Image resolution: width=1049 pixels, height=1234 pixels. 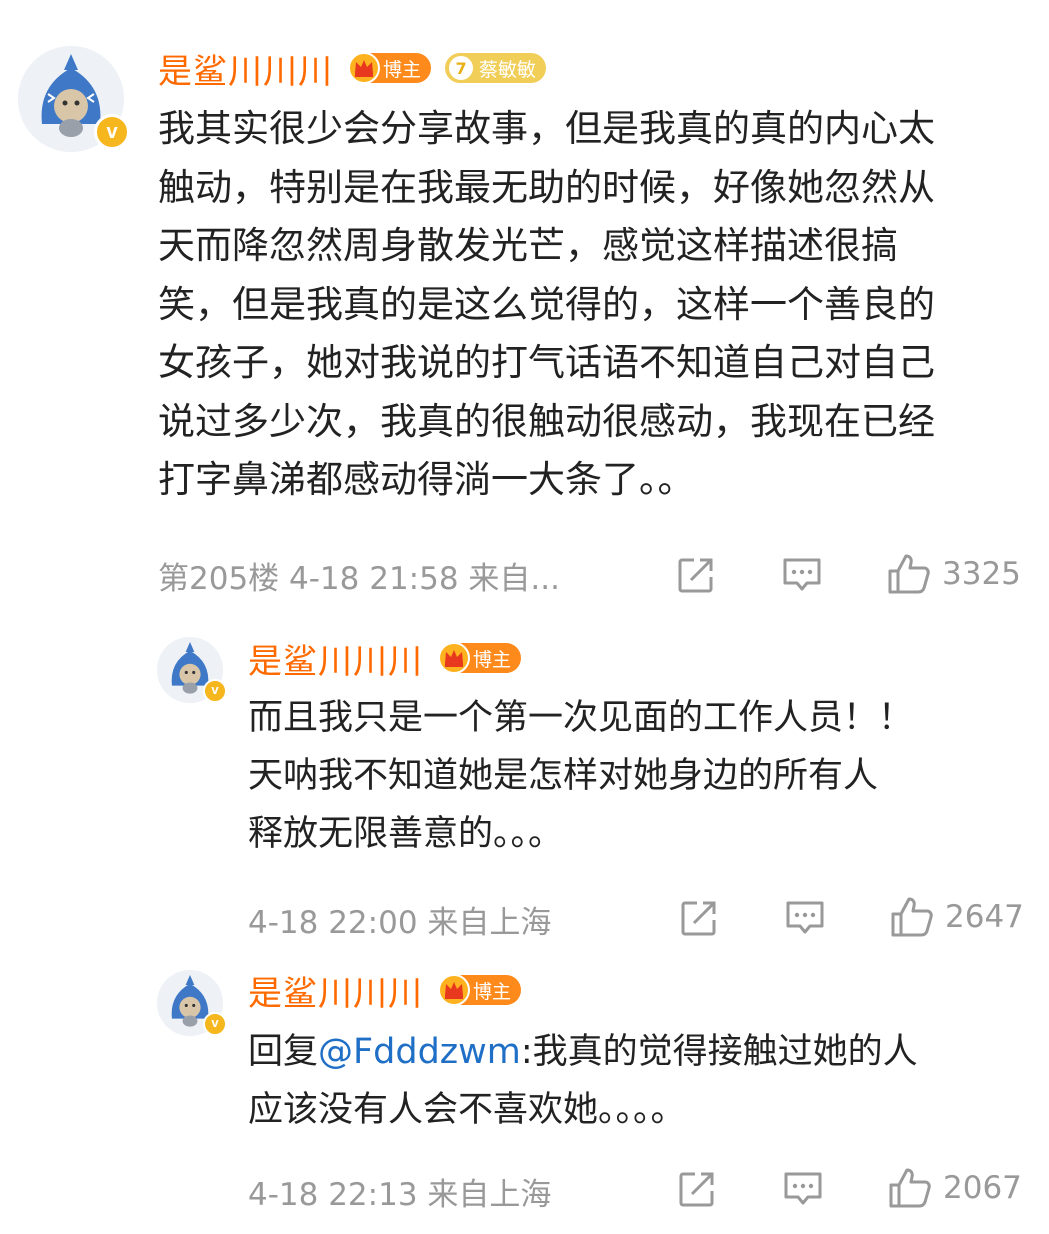 I want to click on reply-meta: 4-18 22:00 来自上海, so click(x=400, y=923).